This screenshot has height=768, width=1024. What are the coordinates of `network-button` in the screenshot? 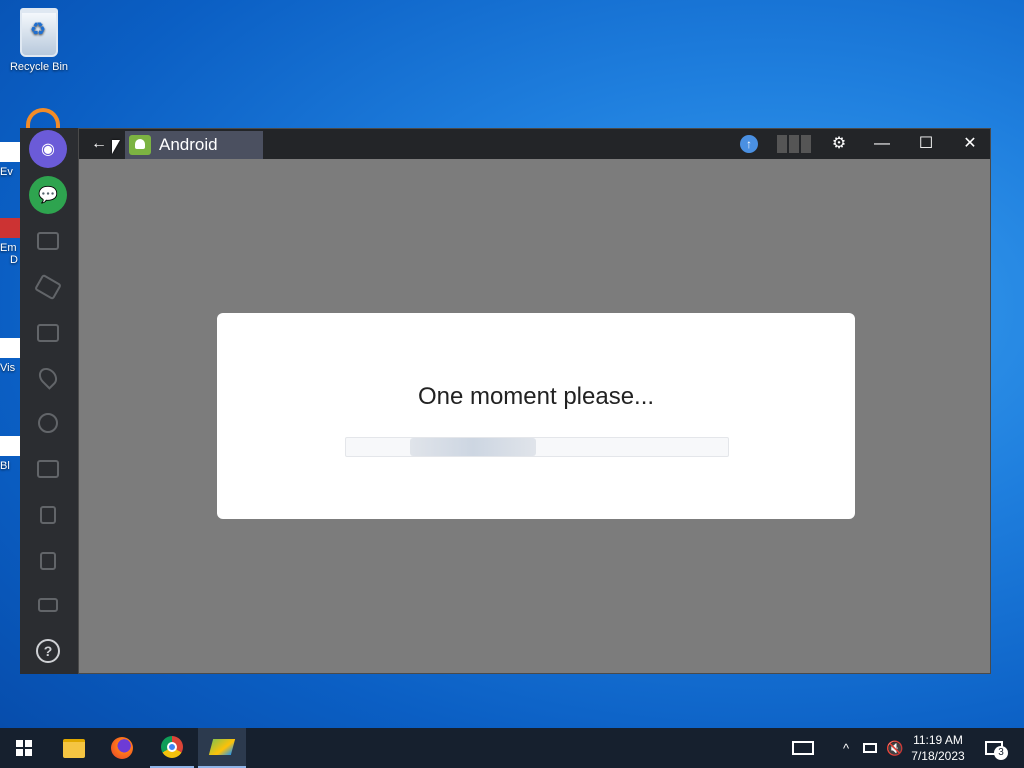 It's located at (870, 748).